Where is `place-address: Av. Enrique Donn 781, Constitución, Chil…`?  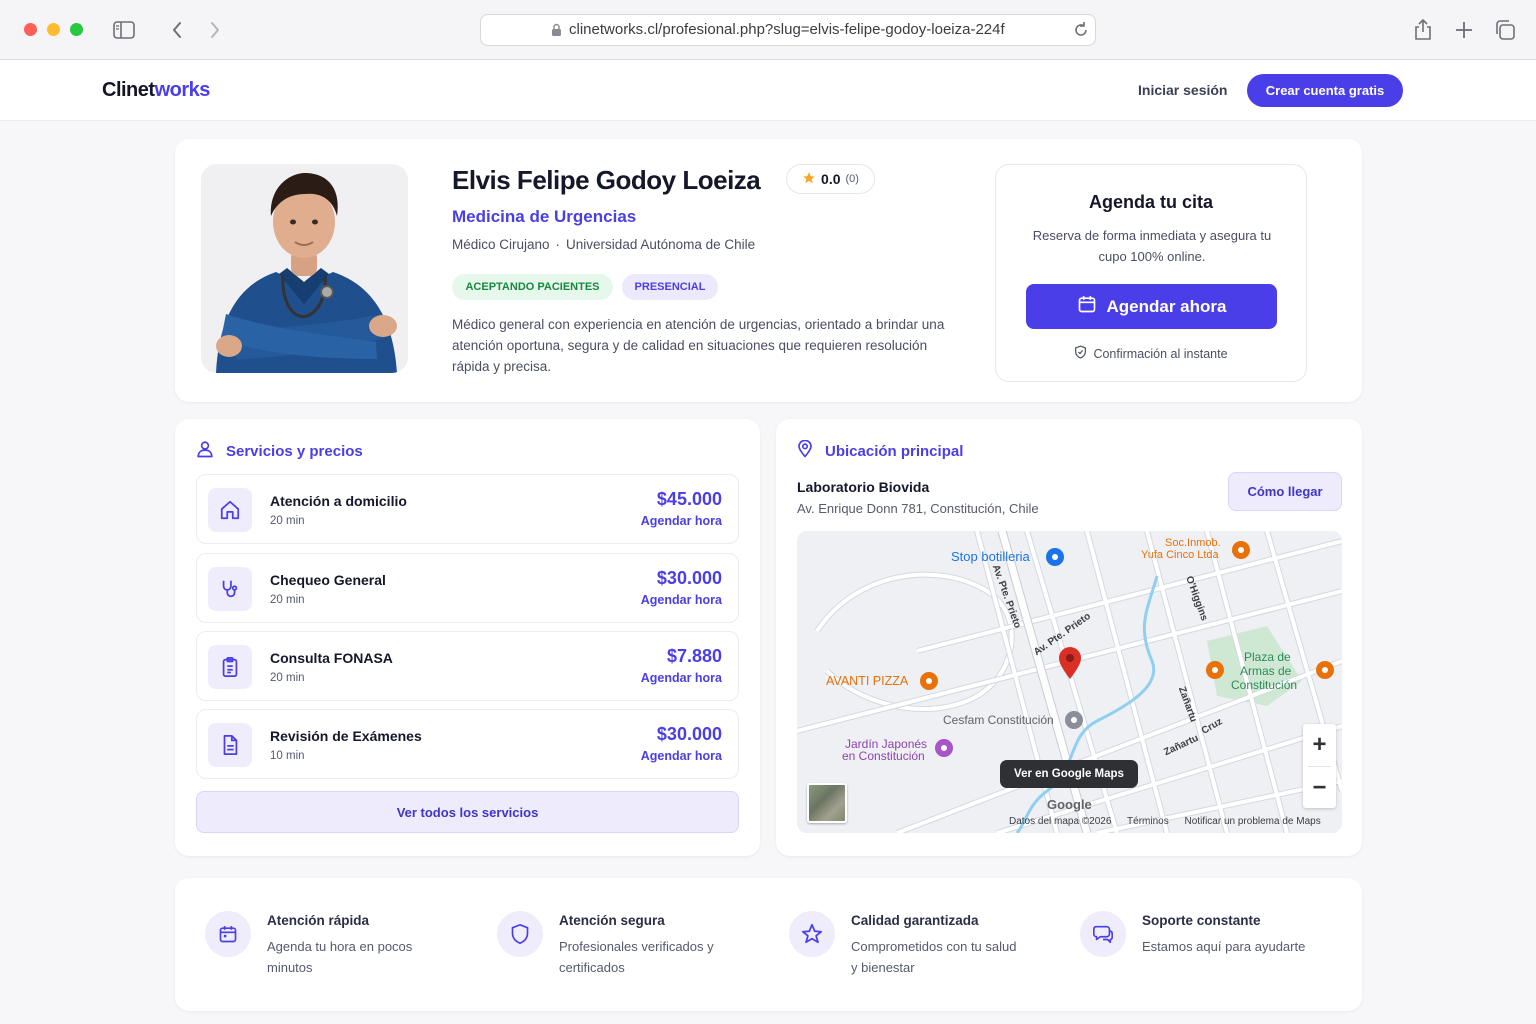 place-address: Av. Enrique Donn 781, Constitución, Chil… is located at coordinates (918, 508).